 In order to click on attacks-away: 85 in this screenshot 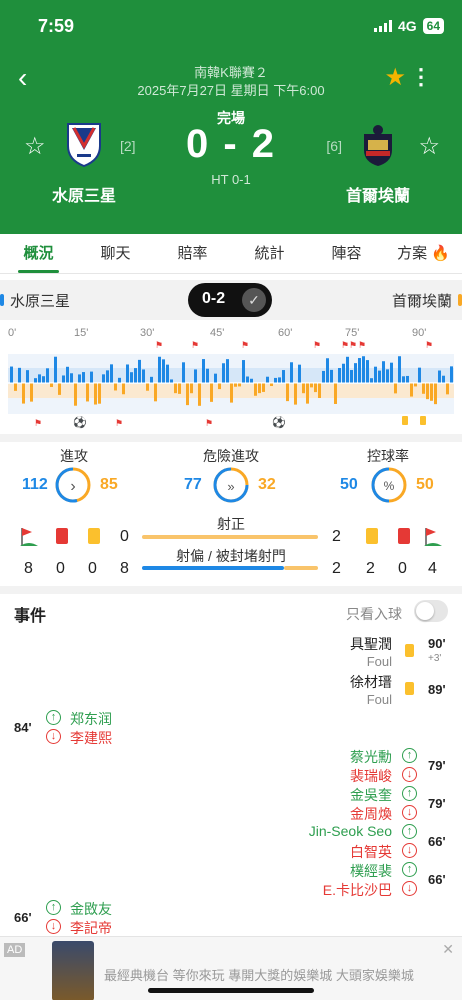, I will do `click(109, 484)`.